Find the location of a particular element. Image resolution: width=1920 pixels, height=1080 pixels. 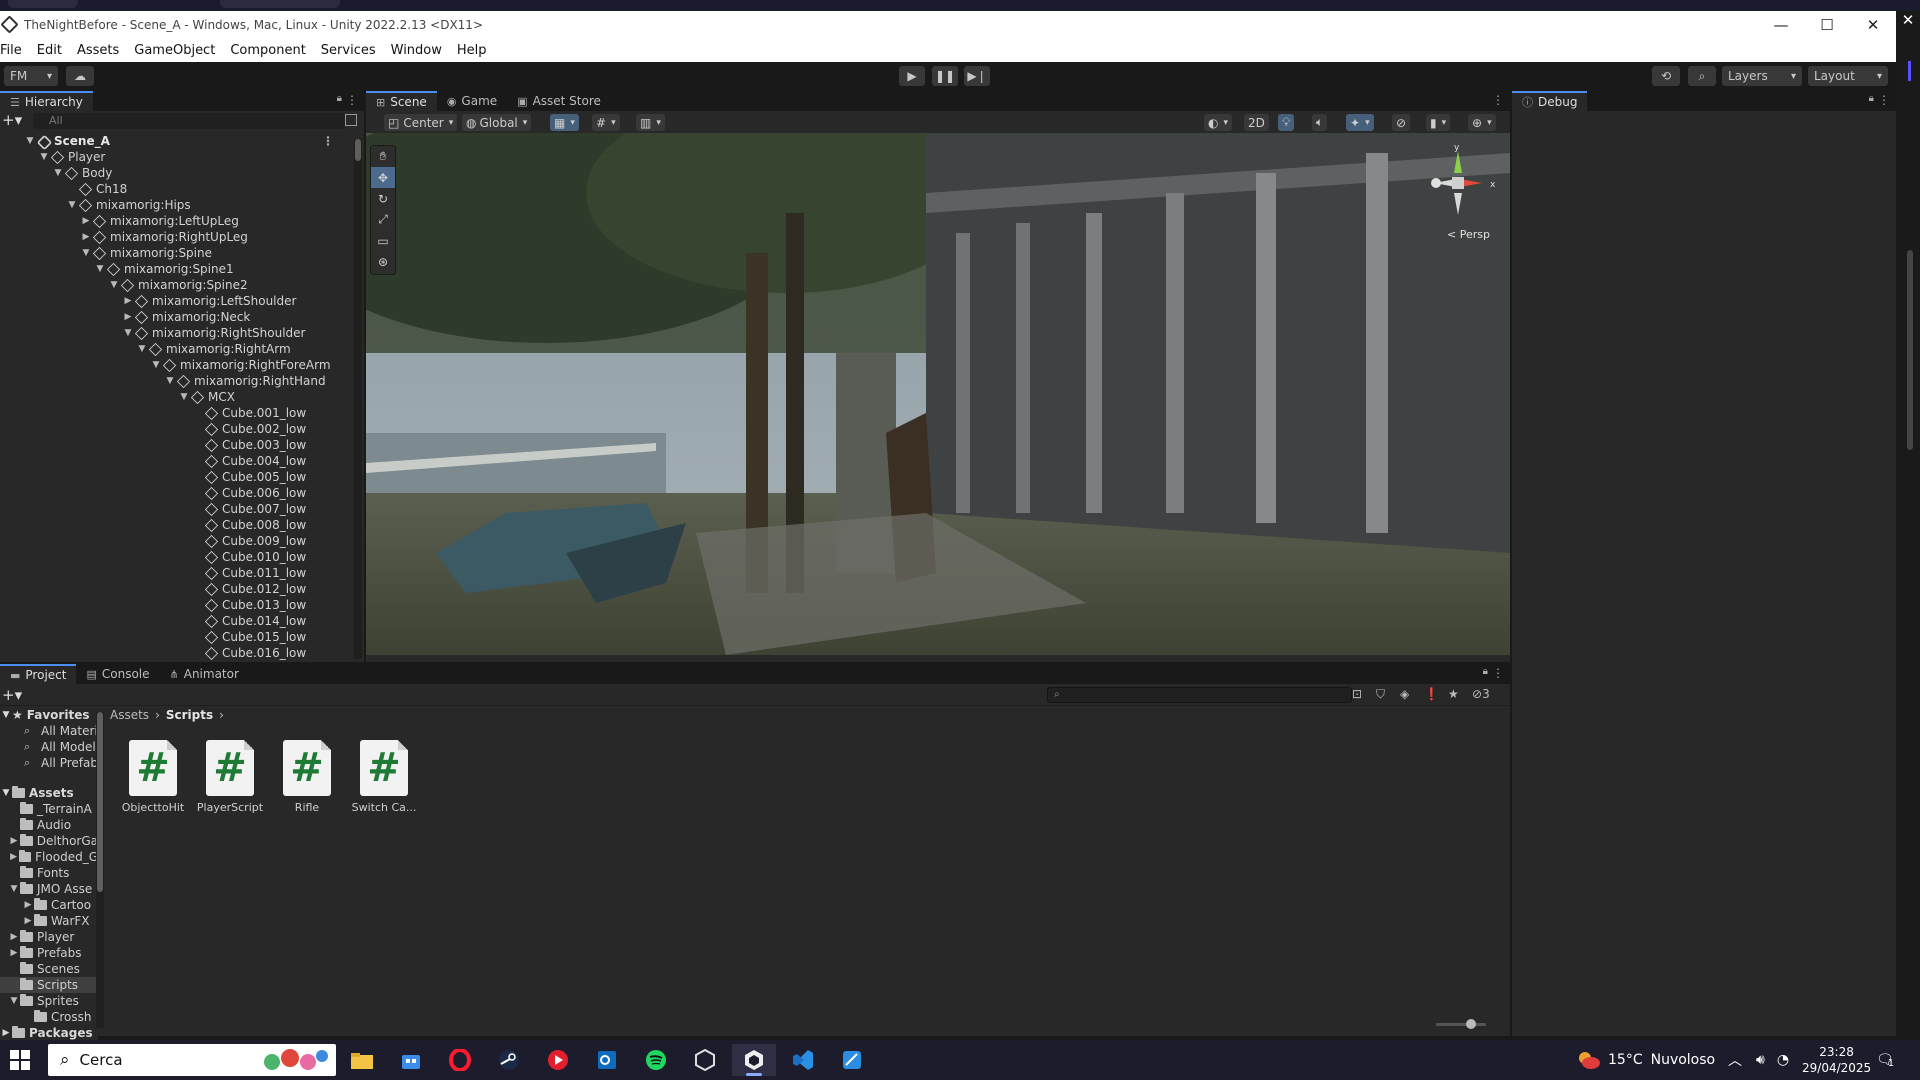

volume-icon: 🔊︎ is located at coordinates (1760, 1060).